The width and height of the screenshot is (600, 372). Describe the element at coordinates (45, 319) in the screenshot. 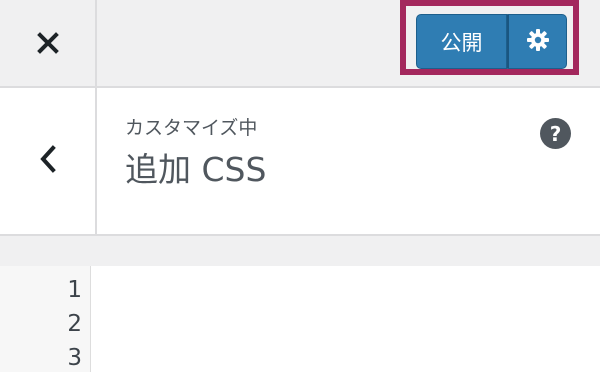

I see `line-number-gutter: 1 2 3` at that location.